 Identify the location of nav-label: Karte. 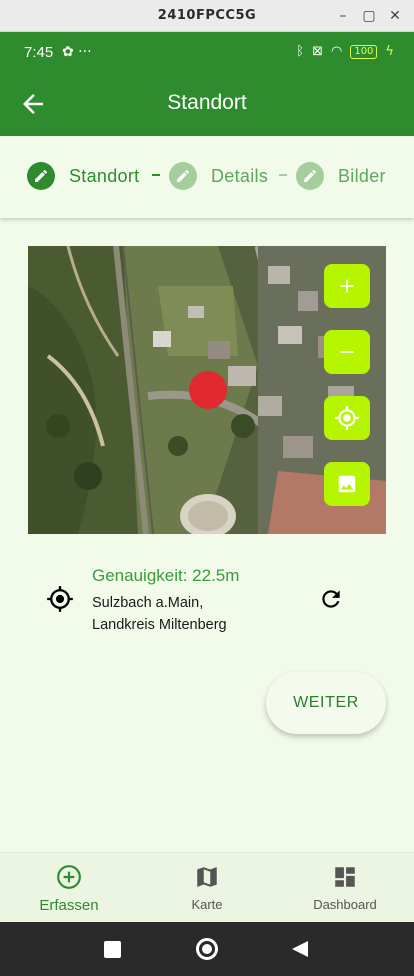
(207, 904).